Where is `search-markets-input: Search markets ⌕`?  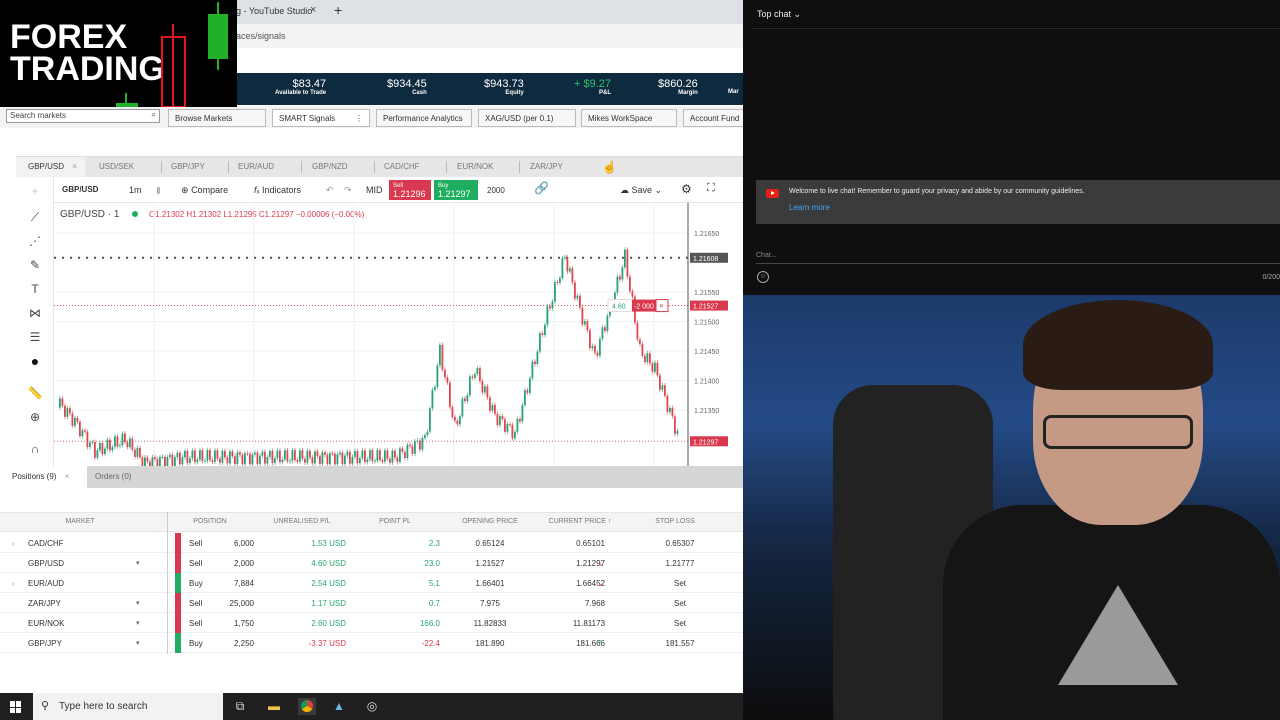
search-markets-input: Search markets ⌕ is located at coordinates (83, 116).